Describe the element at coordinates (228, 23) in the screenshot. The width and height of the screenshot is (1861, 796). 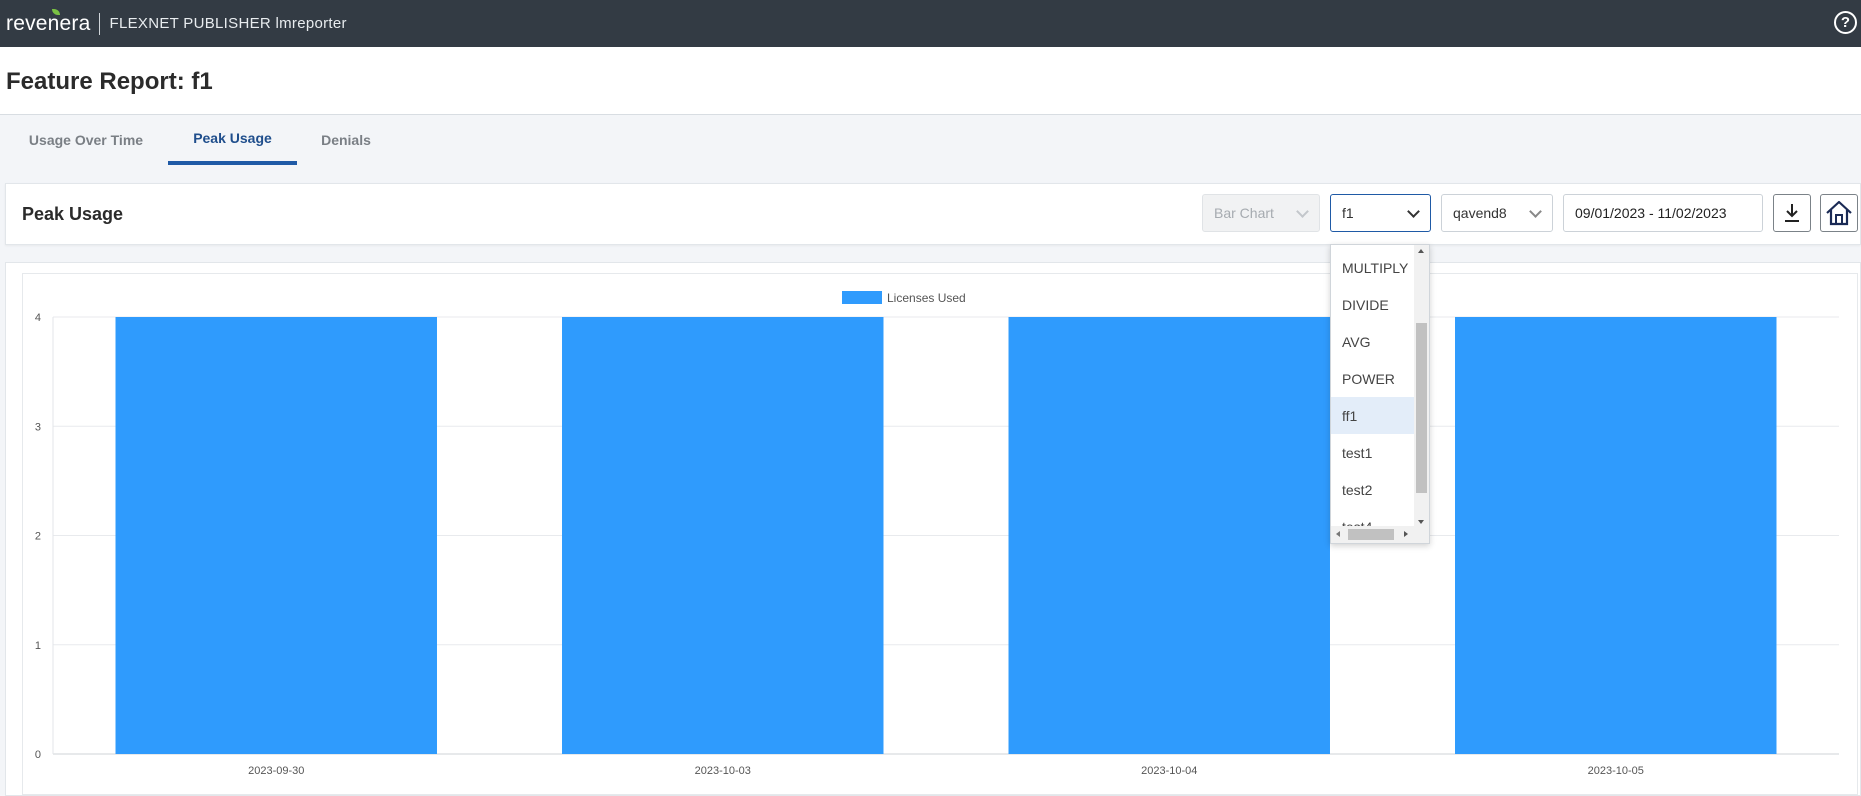
I see `product-name: FLEXNET PUBLISHER lmreporter` at that location.